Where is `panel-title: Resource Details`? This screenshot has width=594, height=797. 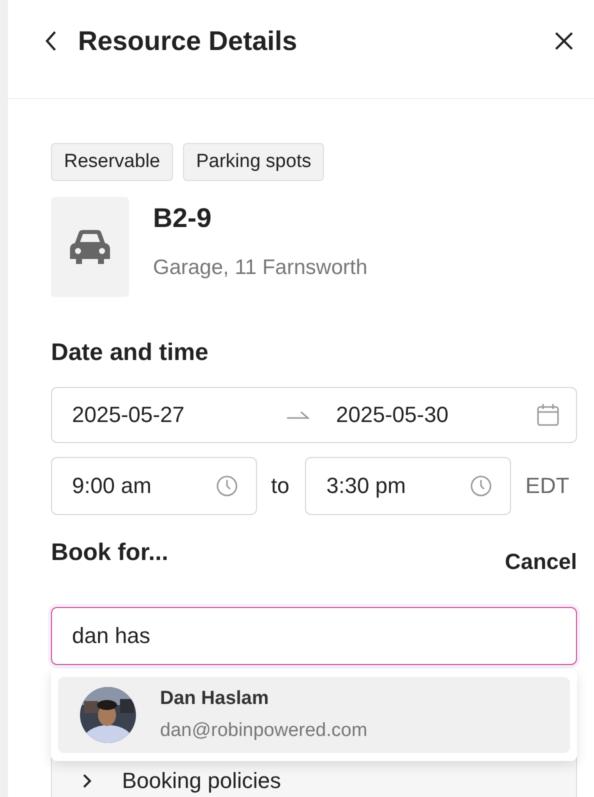
panel-title: Resource Details is located at coordinates (188, 41).